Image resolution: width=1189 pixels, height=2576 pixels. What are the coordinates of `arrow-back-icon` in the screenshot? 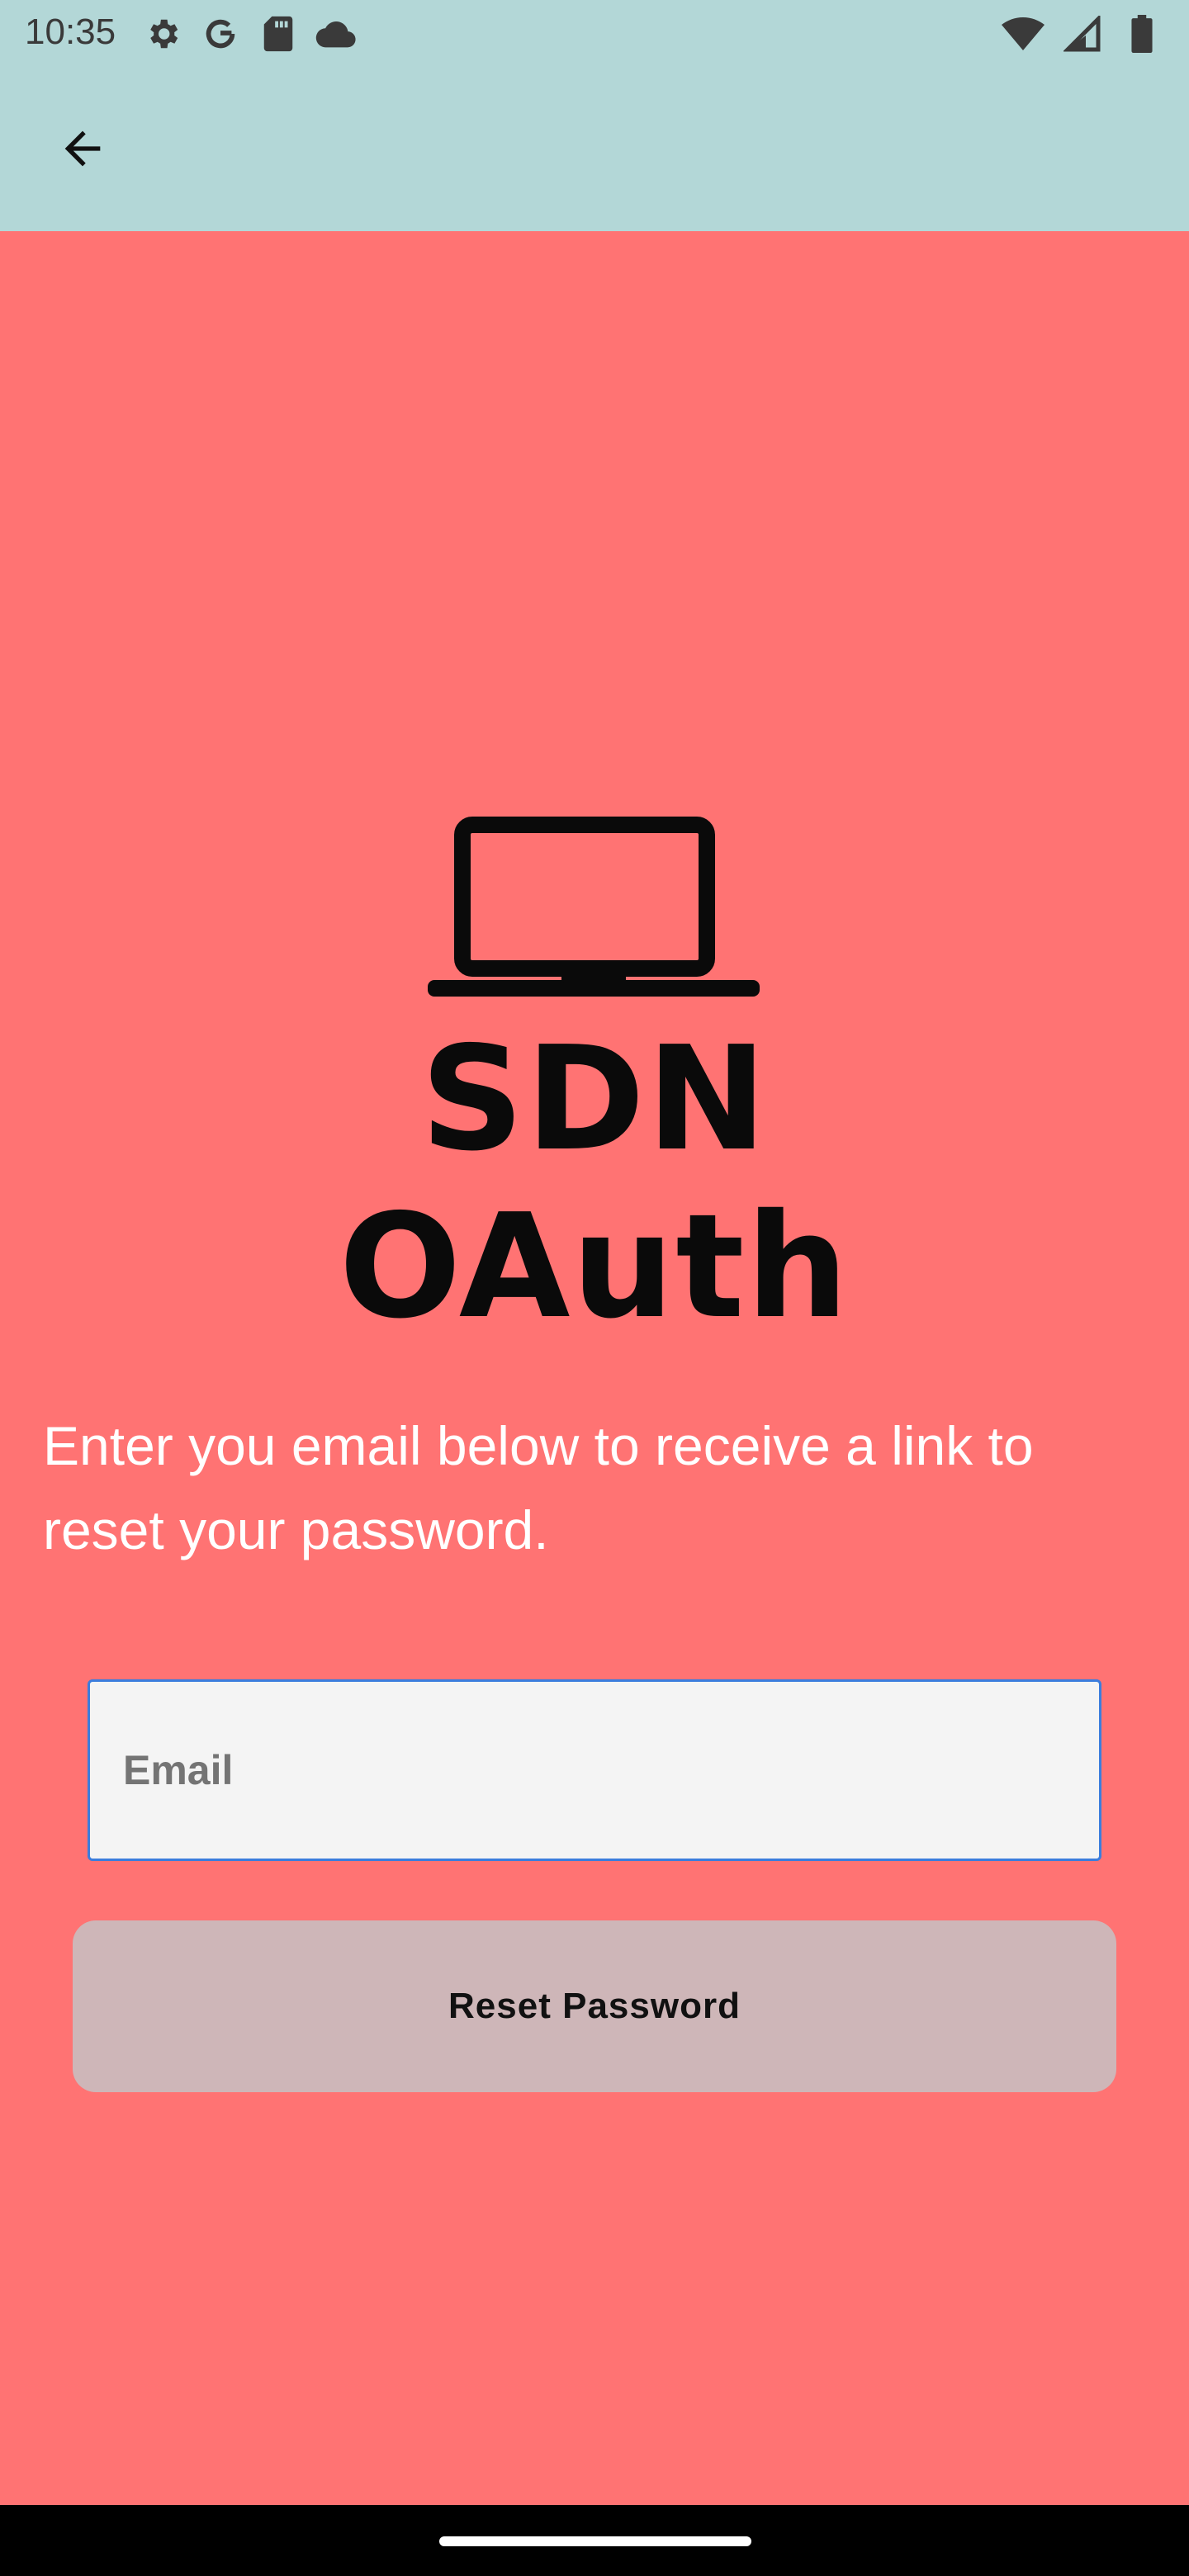 It's located at (82, 148).